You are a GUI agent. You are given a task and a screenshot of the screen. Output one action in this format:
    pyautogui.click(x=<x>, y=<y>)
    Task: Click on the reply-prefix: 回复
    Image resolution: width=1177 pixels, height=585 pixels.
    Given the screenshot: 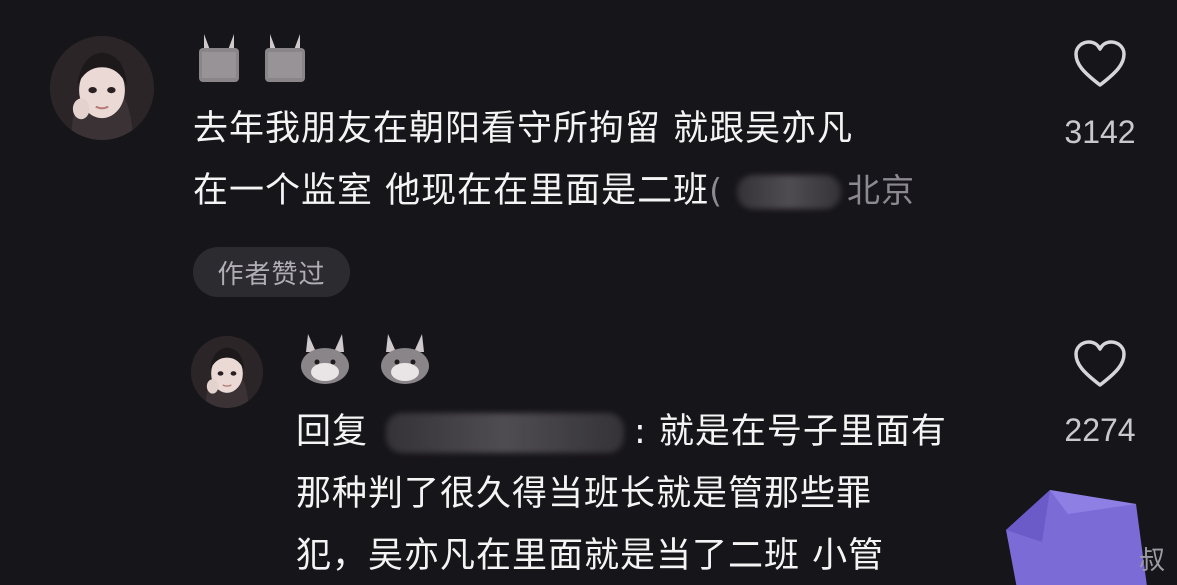 What is the action you would take?
    pyautogui.click(x=332, y=432)
    